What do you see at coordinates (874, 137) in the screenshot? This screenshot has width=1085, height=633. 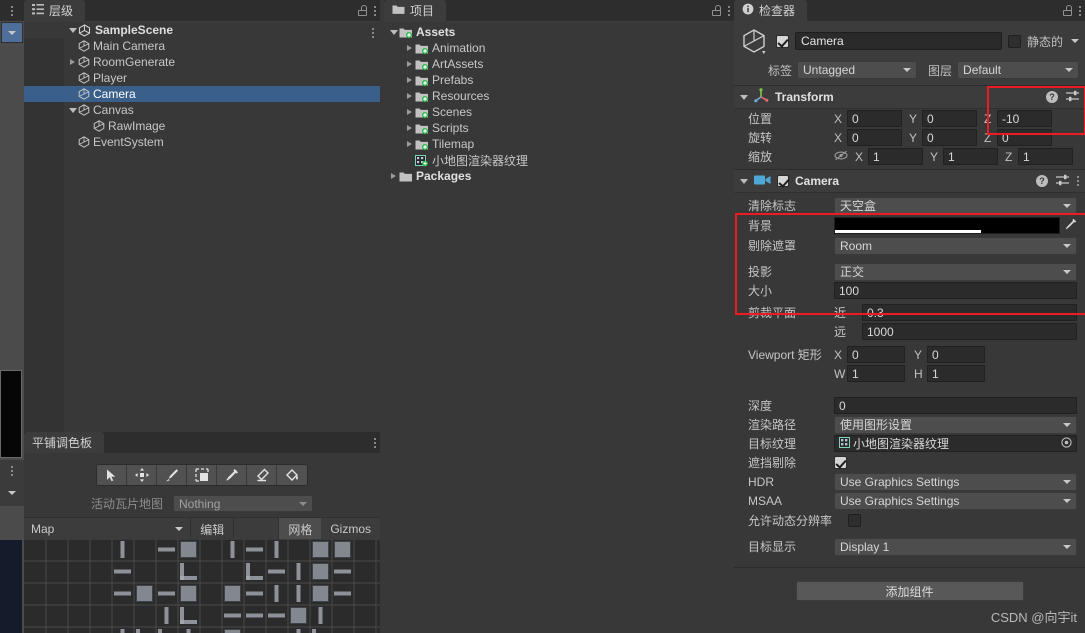 I see `transform-旋转-X-input: 0` at bounding box center [874, 137].